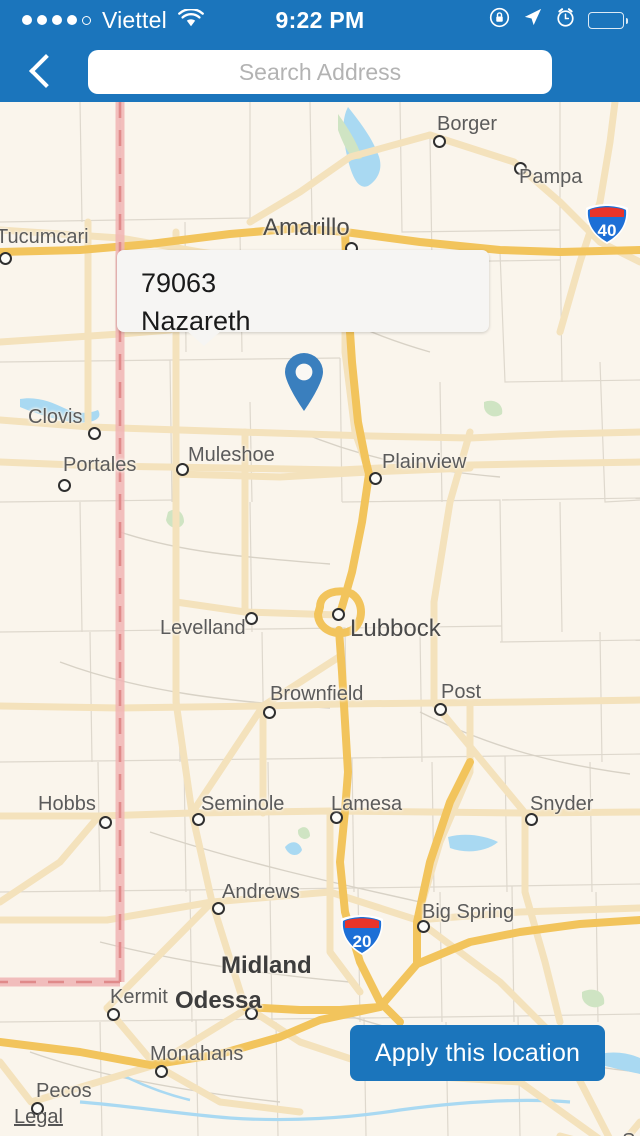 This screenshot has height=1136, width=640. I want to click on city-label-tucumcari: Tucumcari, so click(44, 237).